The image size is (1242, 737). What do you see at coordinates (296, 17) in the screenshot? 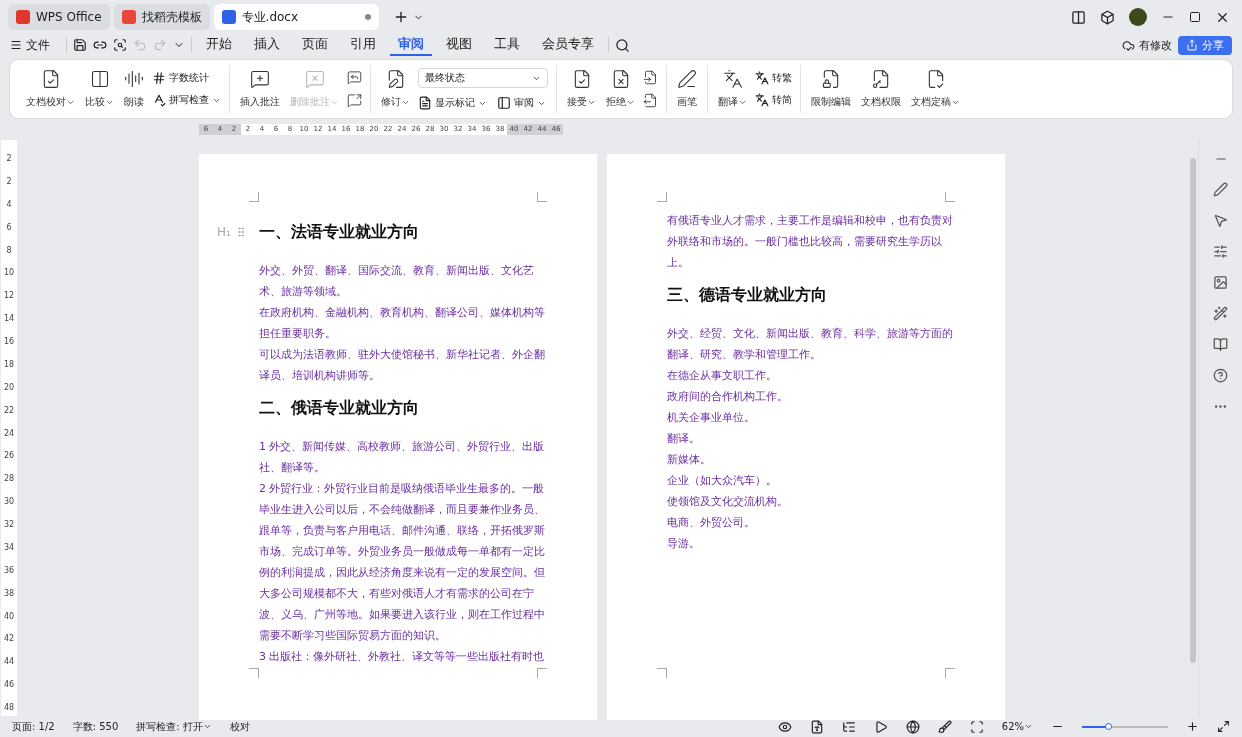
I see `app-tab: 专业.docx` at bounding box center [296, 17].